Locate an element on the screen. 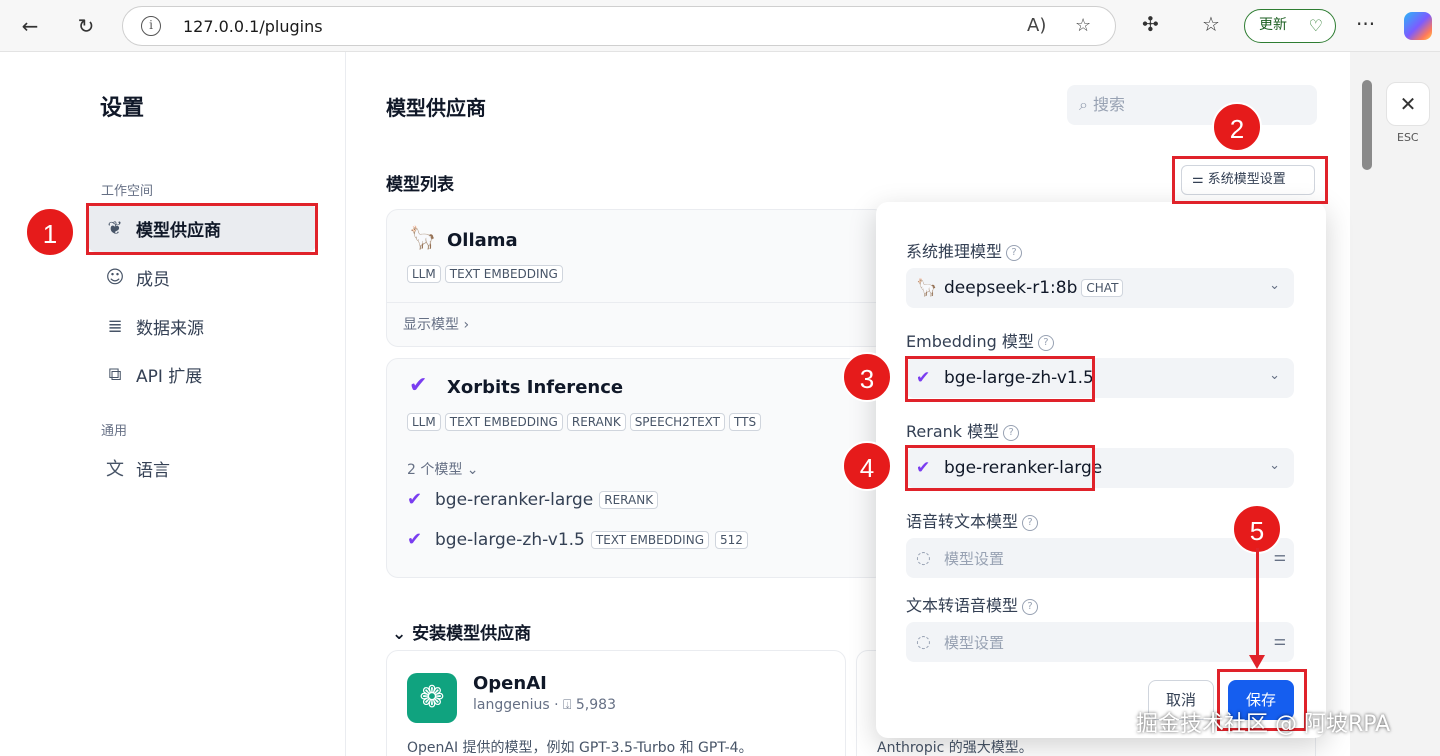 This screenshot has width=1440, height=756. address-bar: i 127.0.0.1/plugins A) ☆ is located at coordinates (619, 26).